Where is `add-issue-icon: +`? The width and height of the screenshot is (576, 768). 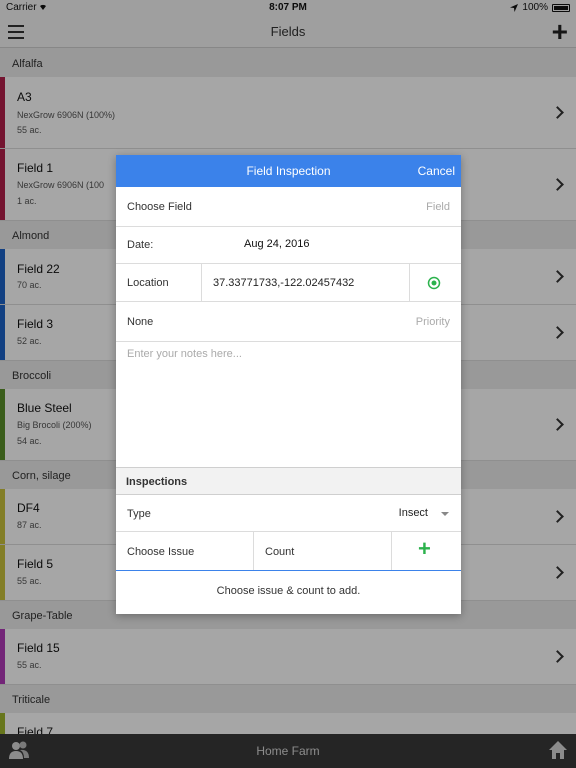
add-issue-icon: + is located at coordinates (424, 549).